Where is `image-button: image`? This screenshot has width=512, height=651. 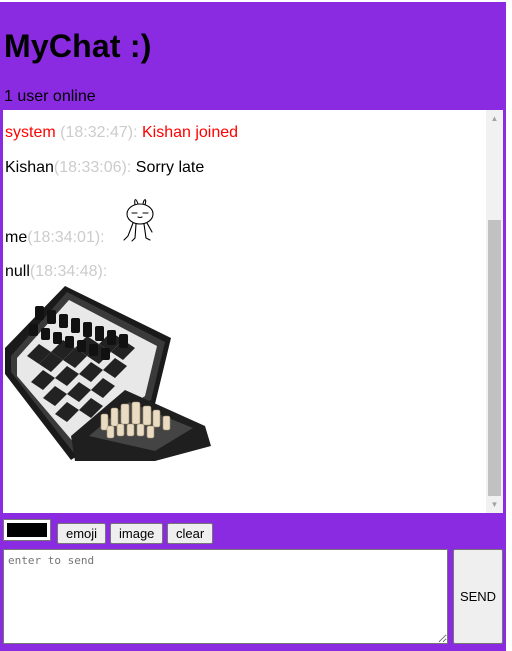
image-button: image is located at coordinates (137, 533).